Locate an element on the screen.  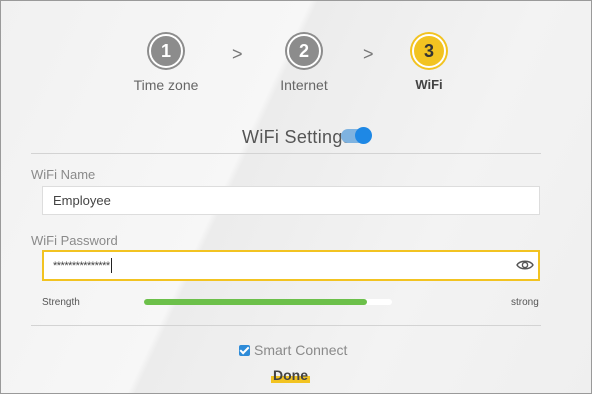
step-number: 3 is located at coordinates (429, 51).